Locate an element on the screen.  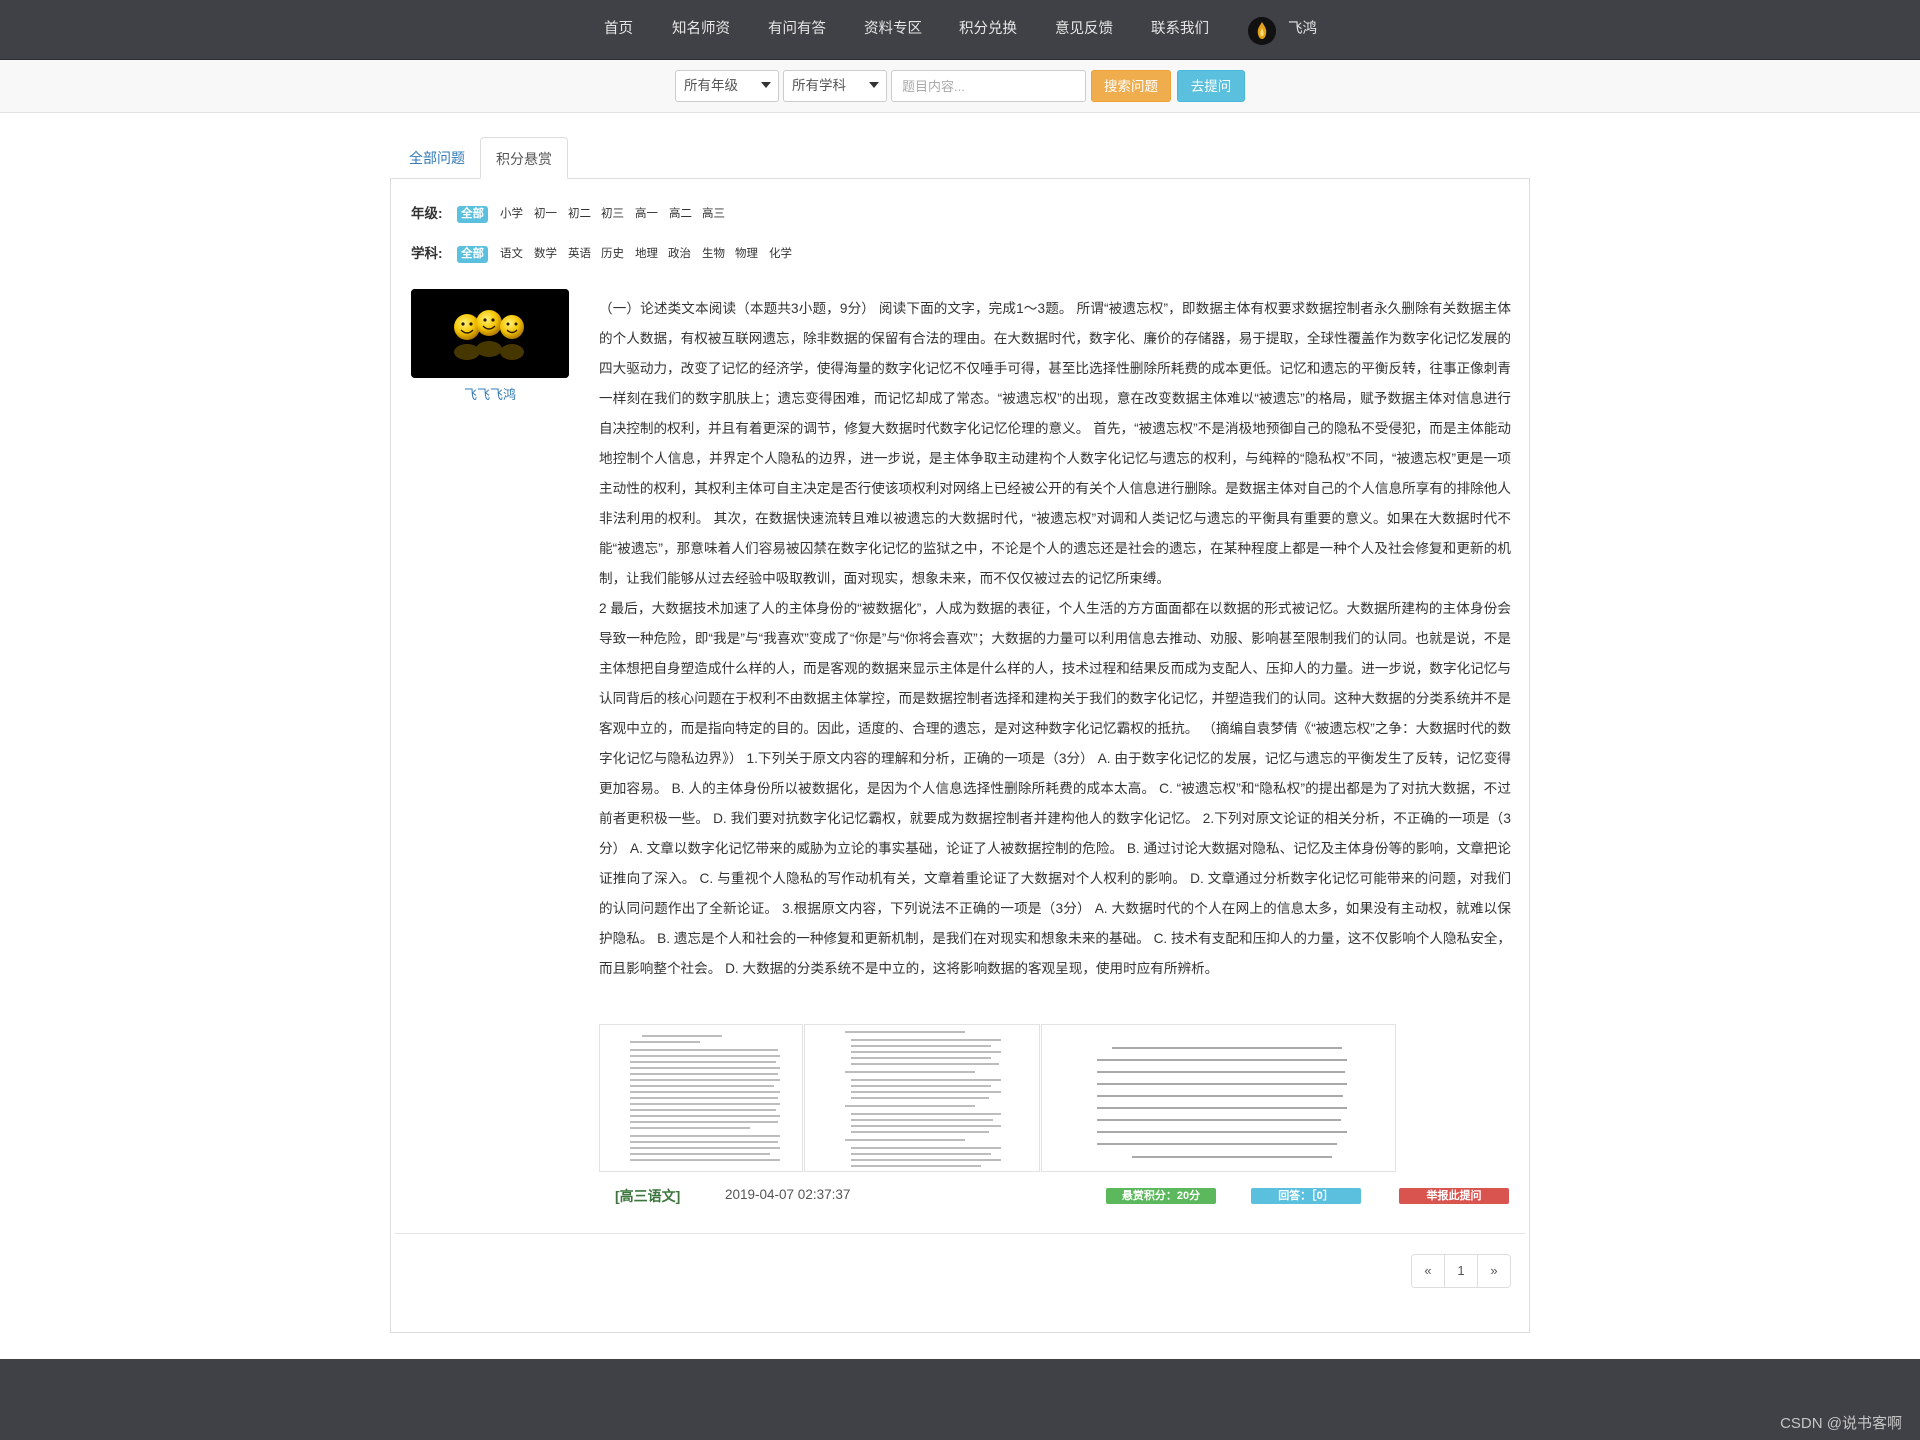
grade-select: 所有年级 is located at coordinates (727, 86).